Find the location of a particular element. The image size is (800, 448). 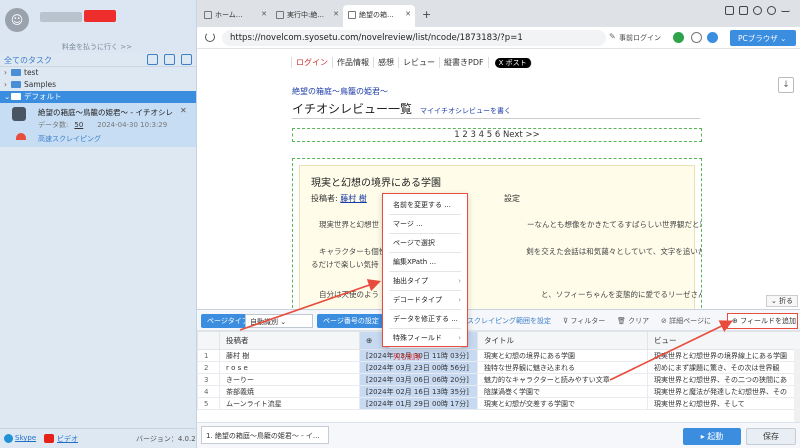

chevron-right-icon: › is located at coordinates (5, 72).